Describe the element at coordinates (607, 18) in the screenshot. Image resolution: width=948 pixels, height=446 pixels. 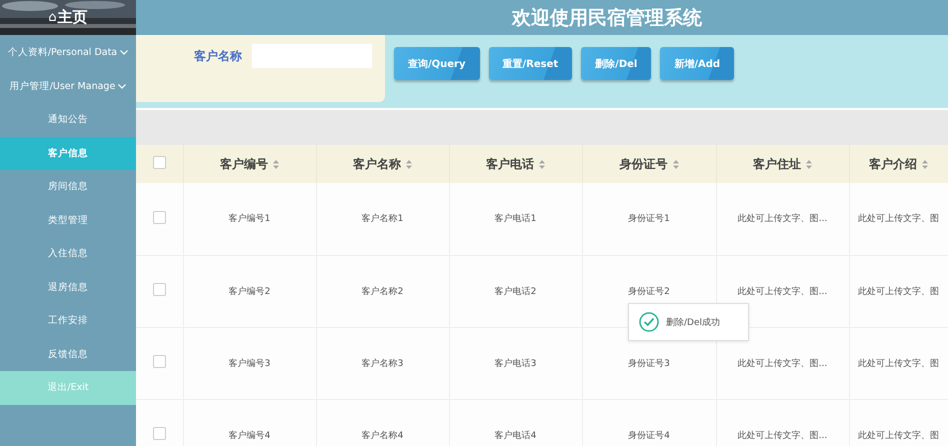
I see `page-title: 欢迎使用民宿管理系统` at that location.